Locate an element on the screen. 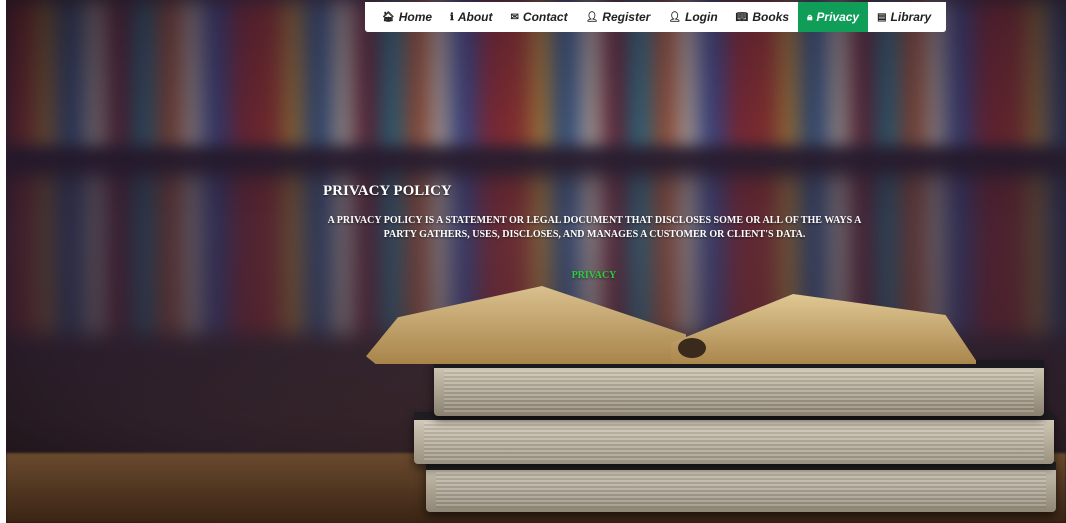 The height and width of the screenshot is (523, 1066). nav-item-library: ▤ Library is located at coordinates (904, 17).